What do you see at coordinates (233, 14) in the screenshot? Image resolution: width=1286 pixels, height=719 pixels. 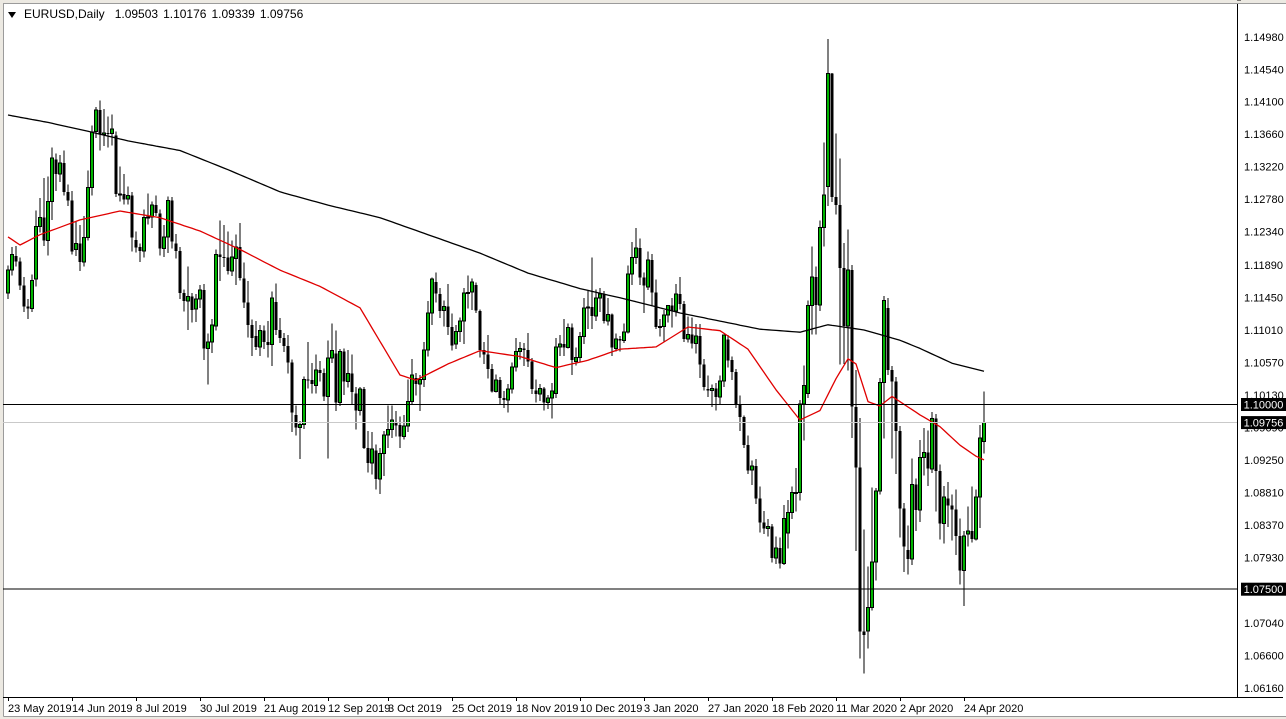 I see `quote-low: 1.09339` at bounding box center [233, 14].